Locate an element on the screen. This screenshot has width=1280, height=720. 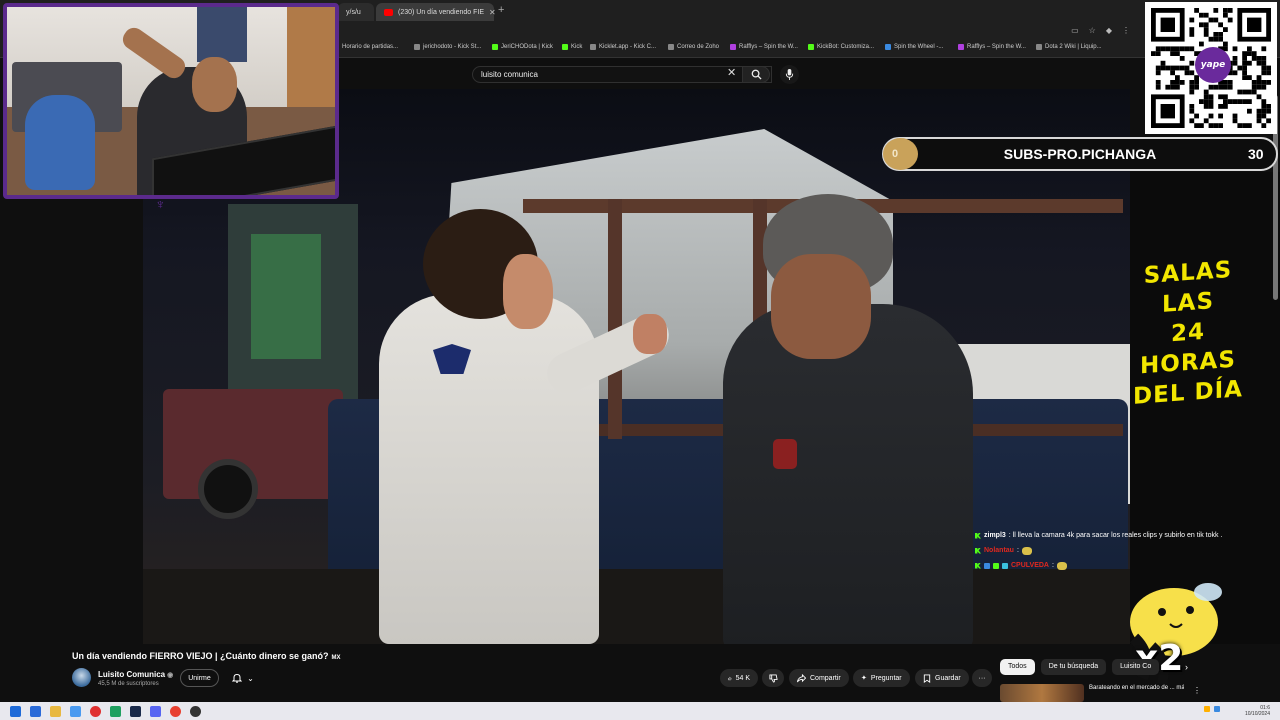
notifications-button: ⌄ is located at coordinates (243, 678).